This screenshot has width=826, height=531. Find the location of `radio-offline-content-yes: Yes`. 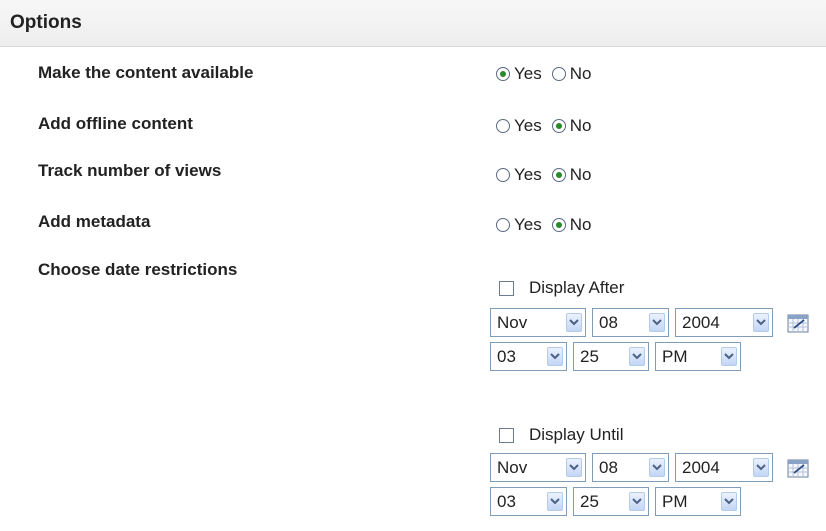

radio-offline-content-yes: Yes is located at coordinates (519, 126).